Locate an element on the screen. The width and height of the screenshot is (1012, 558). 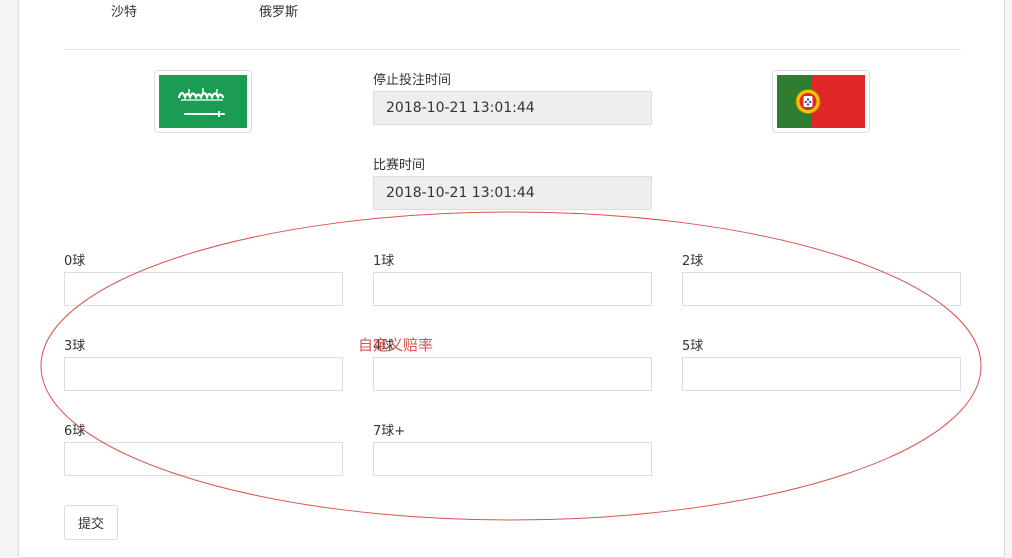
odds-4-input is located at coordinates (512, 374).